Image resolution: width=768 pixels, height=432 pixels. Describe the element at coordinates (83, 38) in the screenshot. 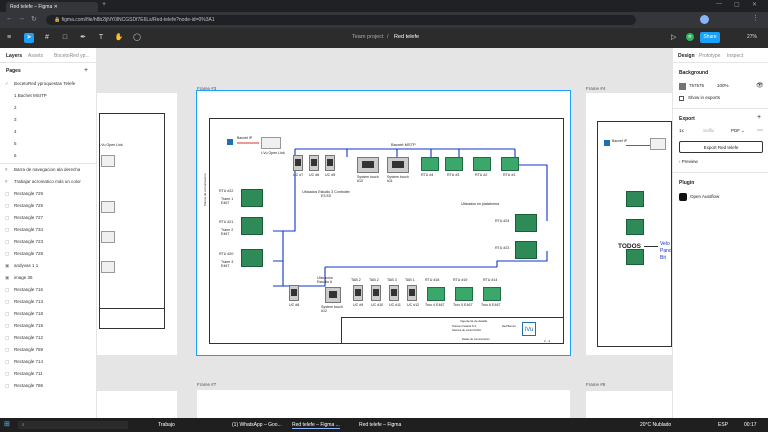

I see `pen-tool-icon: ✒` at that location.